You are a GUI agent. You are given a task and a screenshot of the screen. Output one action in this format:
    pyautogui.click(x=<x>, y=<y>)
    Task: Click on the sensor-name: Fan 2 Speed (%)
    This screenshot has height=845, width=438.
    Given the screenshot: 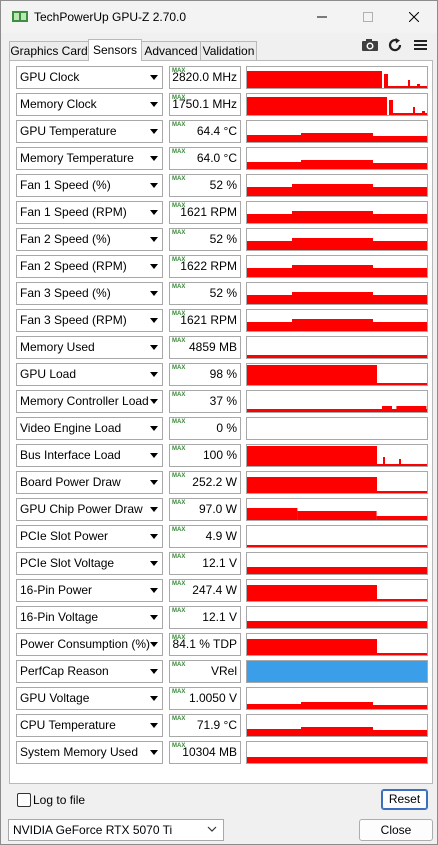 What is the action you would take?
    pyautogui.click(x=65, y=239)
    